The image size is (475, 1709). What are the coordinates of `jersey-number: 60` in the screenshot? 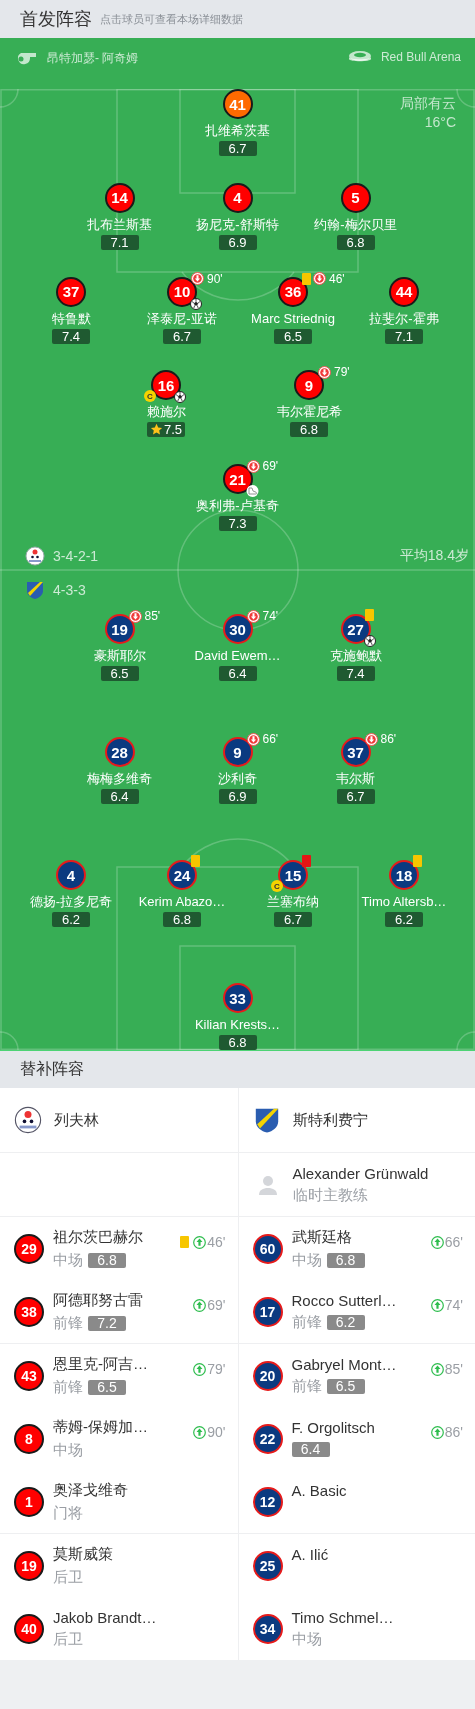 It's located at (267, 1248).